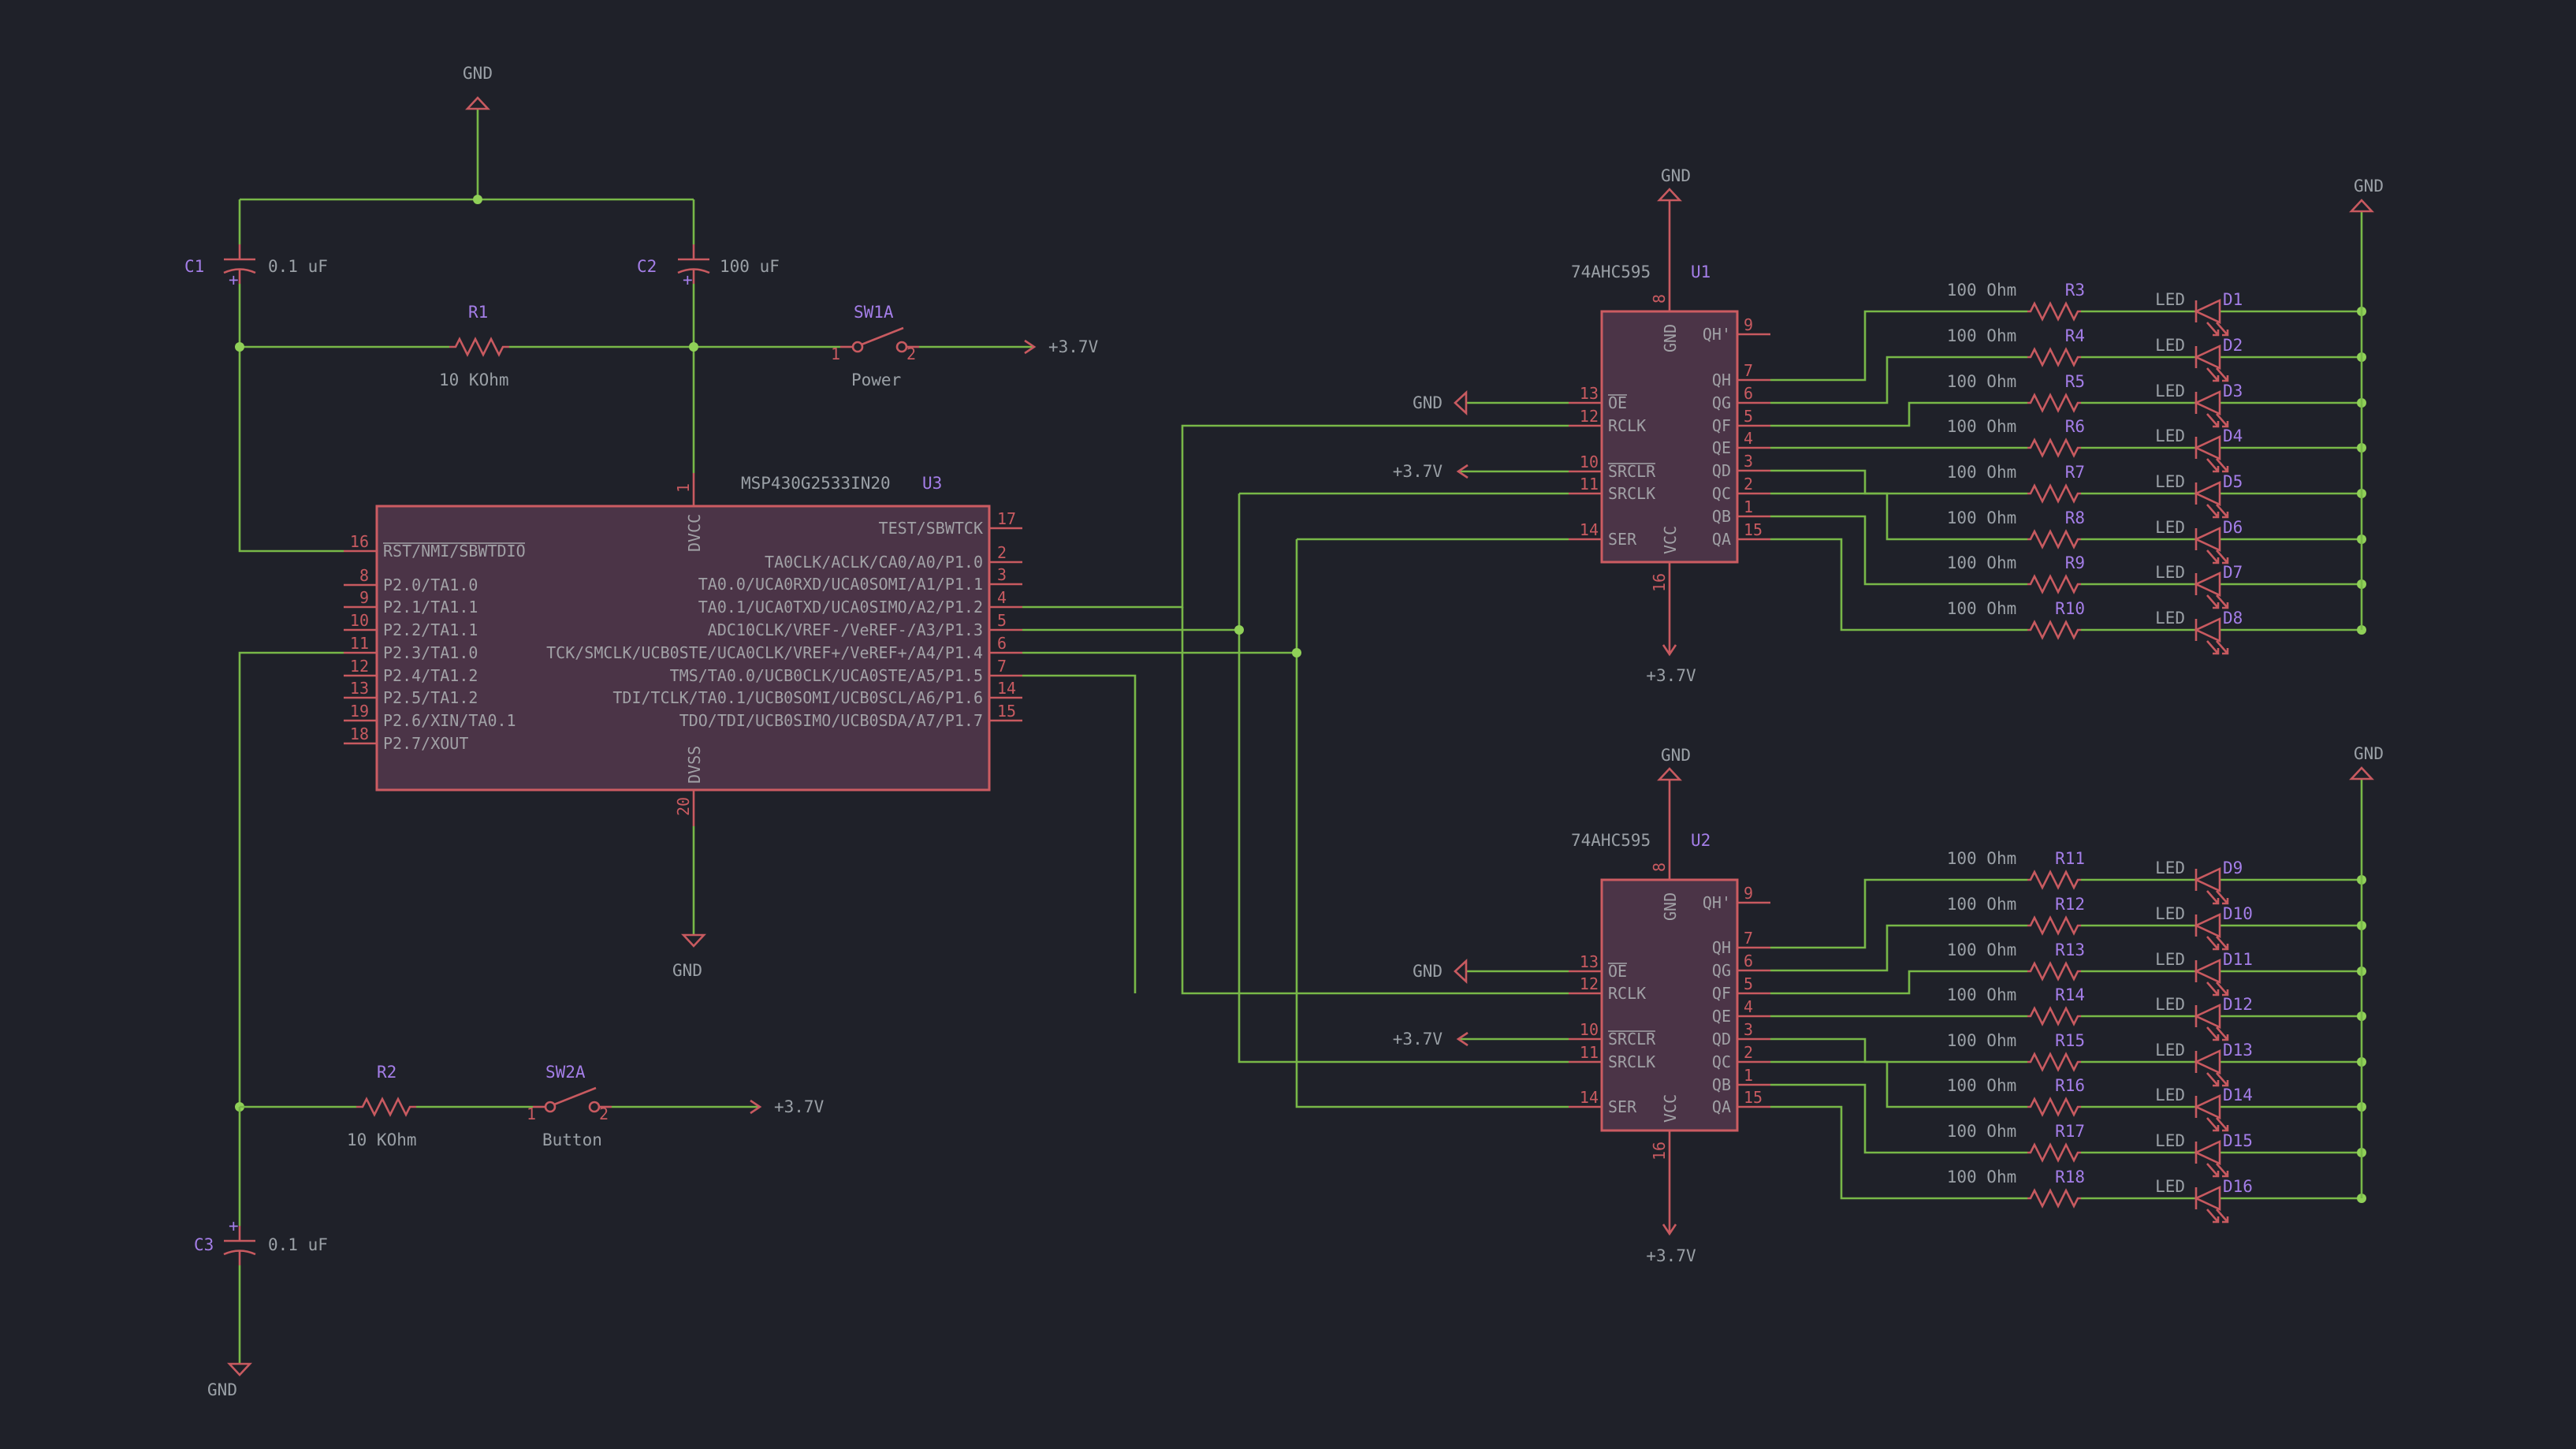 This screenshot has width=2576, height=1449. Describe the element at coordinates (1002, 574) in the screenshot. I see `mcu-pin-number: 3` at that location.